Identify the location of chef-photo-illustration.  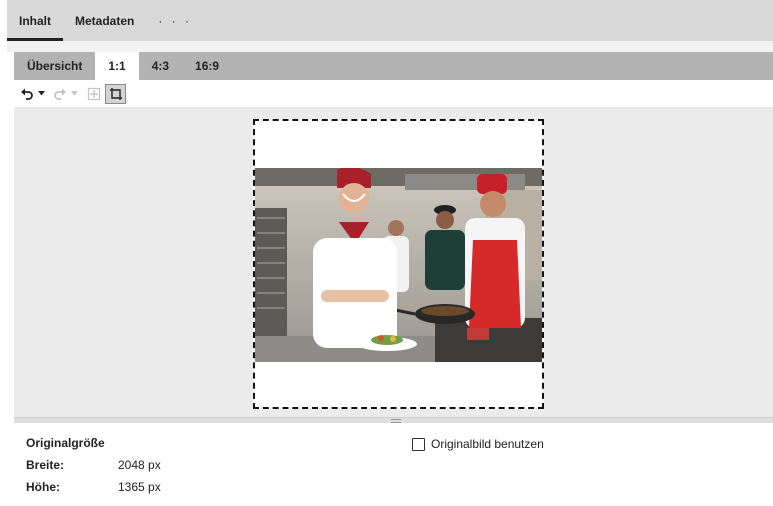
(398, 265).